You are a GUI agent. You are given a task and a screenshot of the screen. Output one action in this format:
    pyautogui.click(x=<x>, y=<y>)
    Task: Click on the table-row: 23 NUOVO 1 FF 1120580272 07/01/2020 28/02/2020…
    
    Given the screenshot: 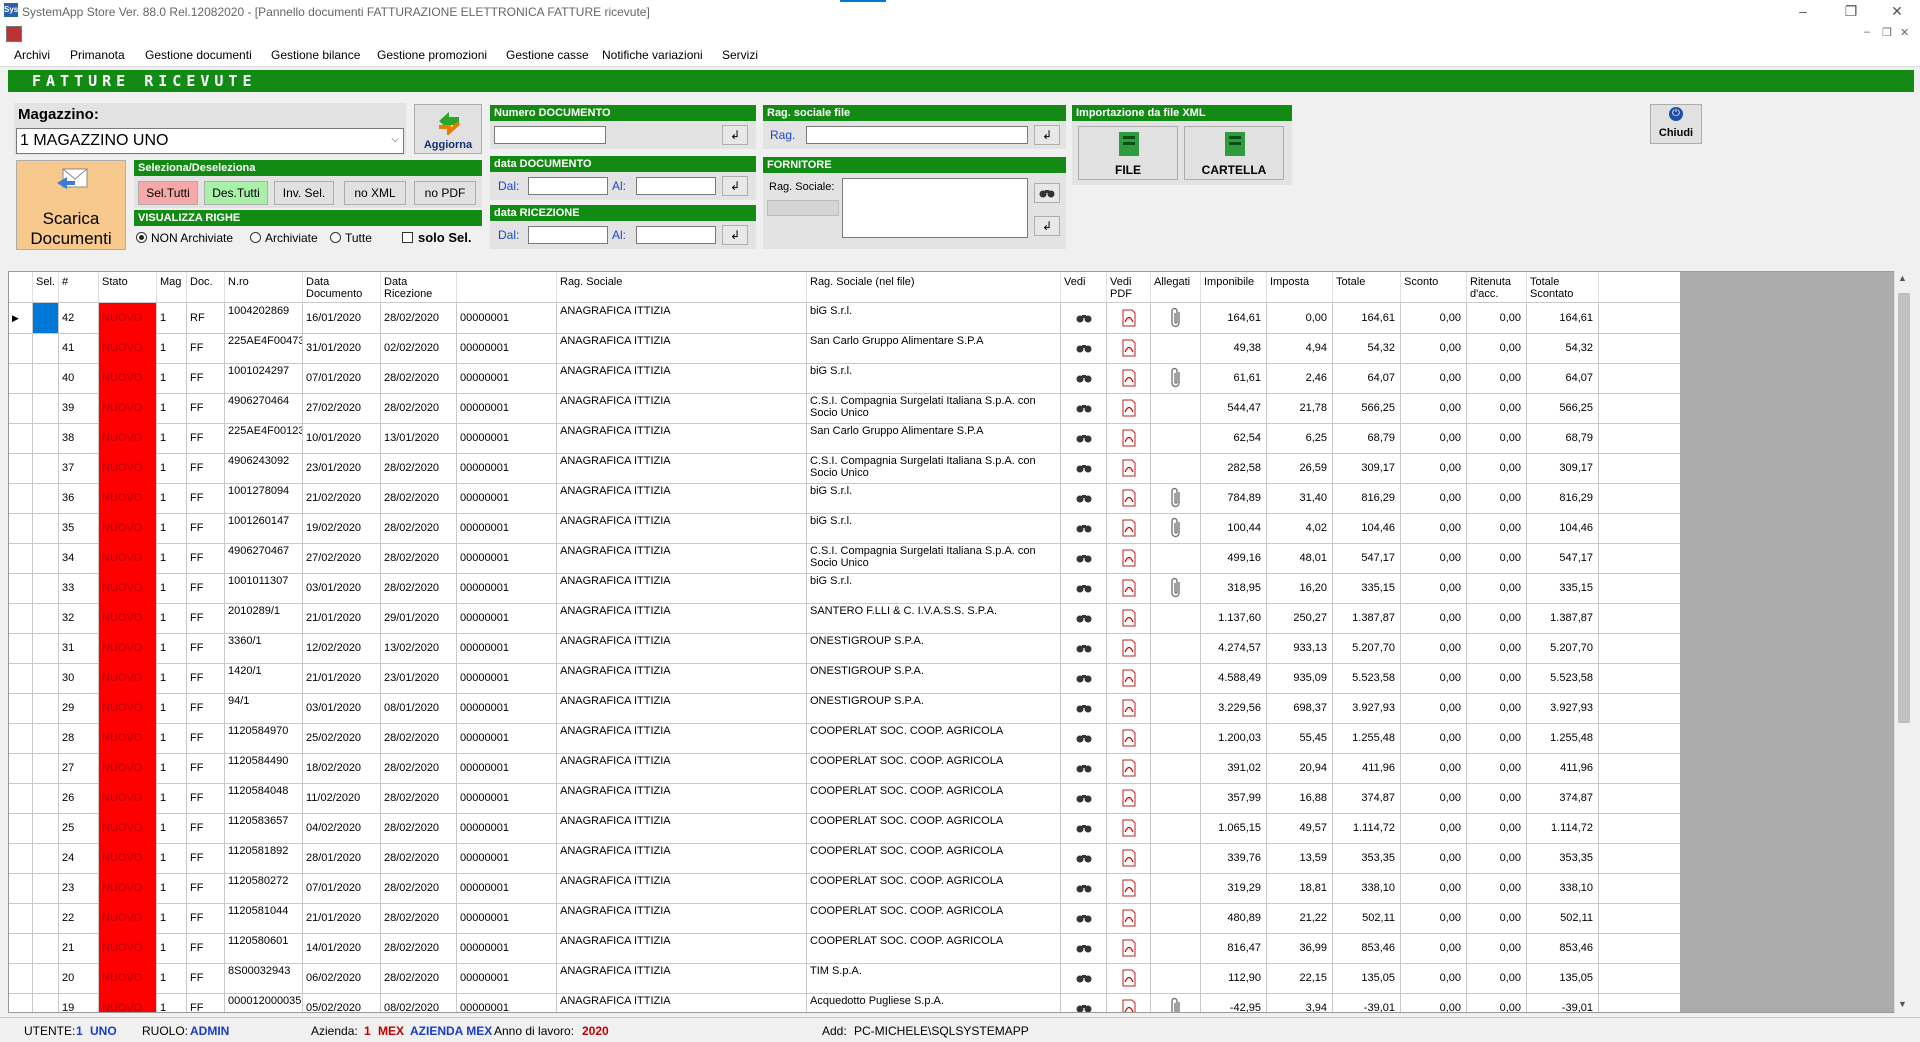 What is the action you would take?
    pyautogui.click(x=845, y=888)
    